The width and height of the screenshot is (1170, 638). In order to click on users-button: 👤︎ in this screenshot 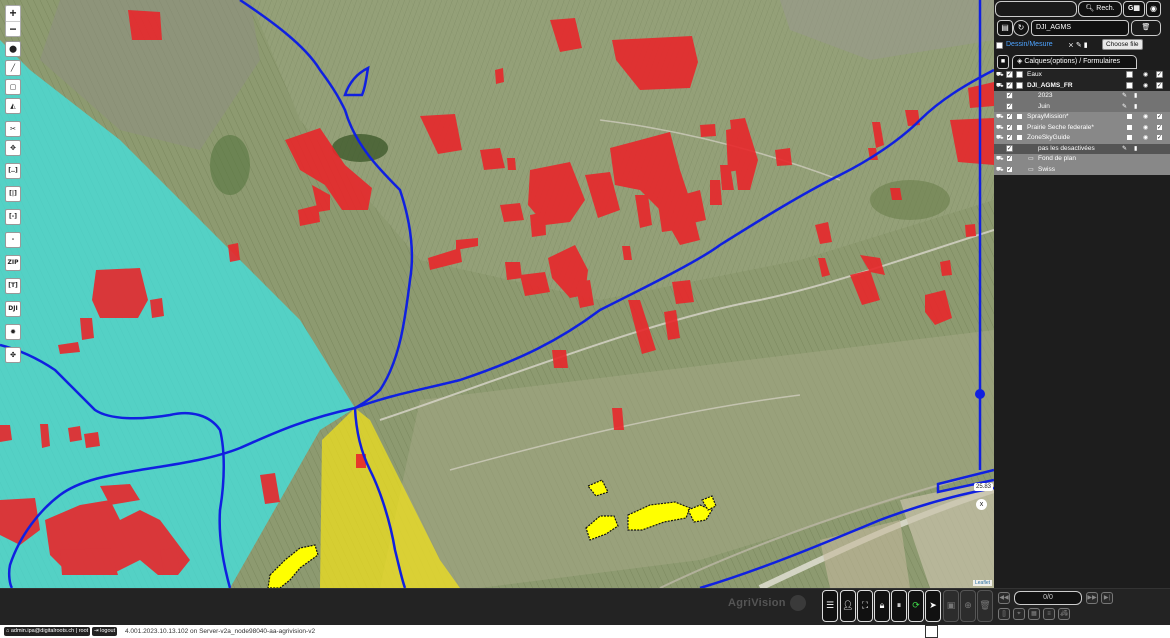, I will do `click(848, 606)`.